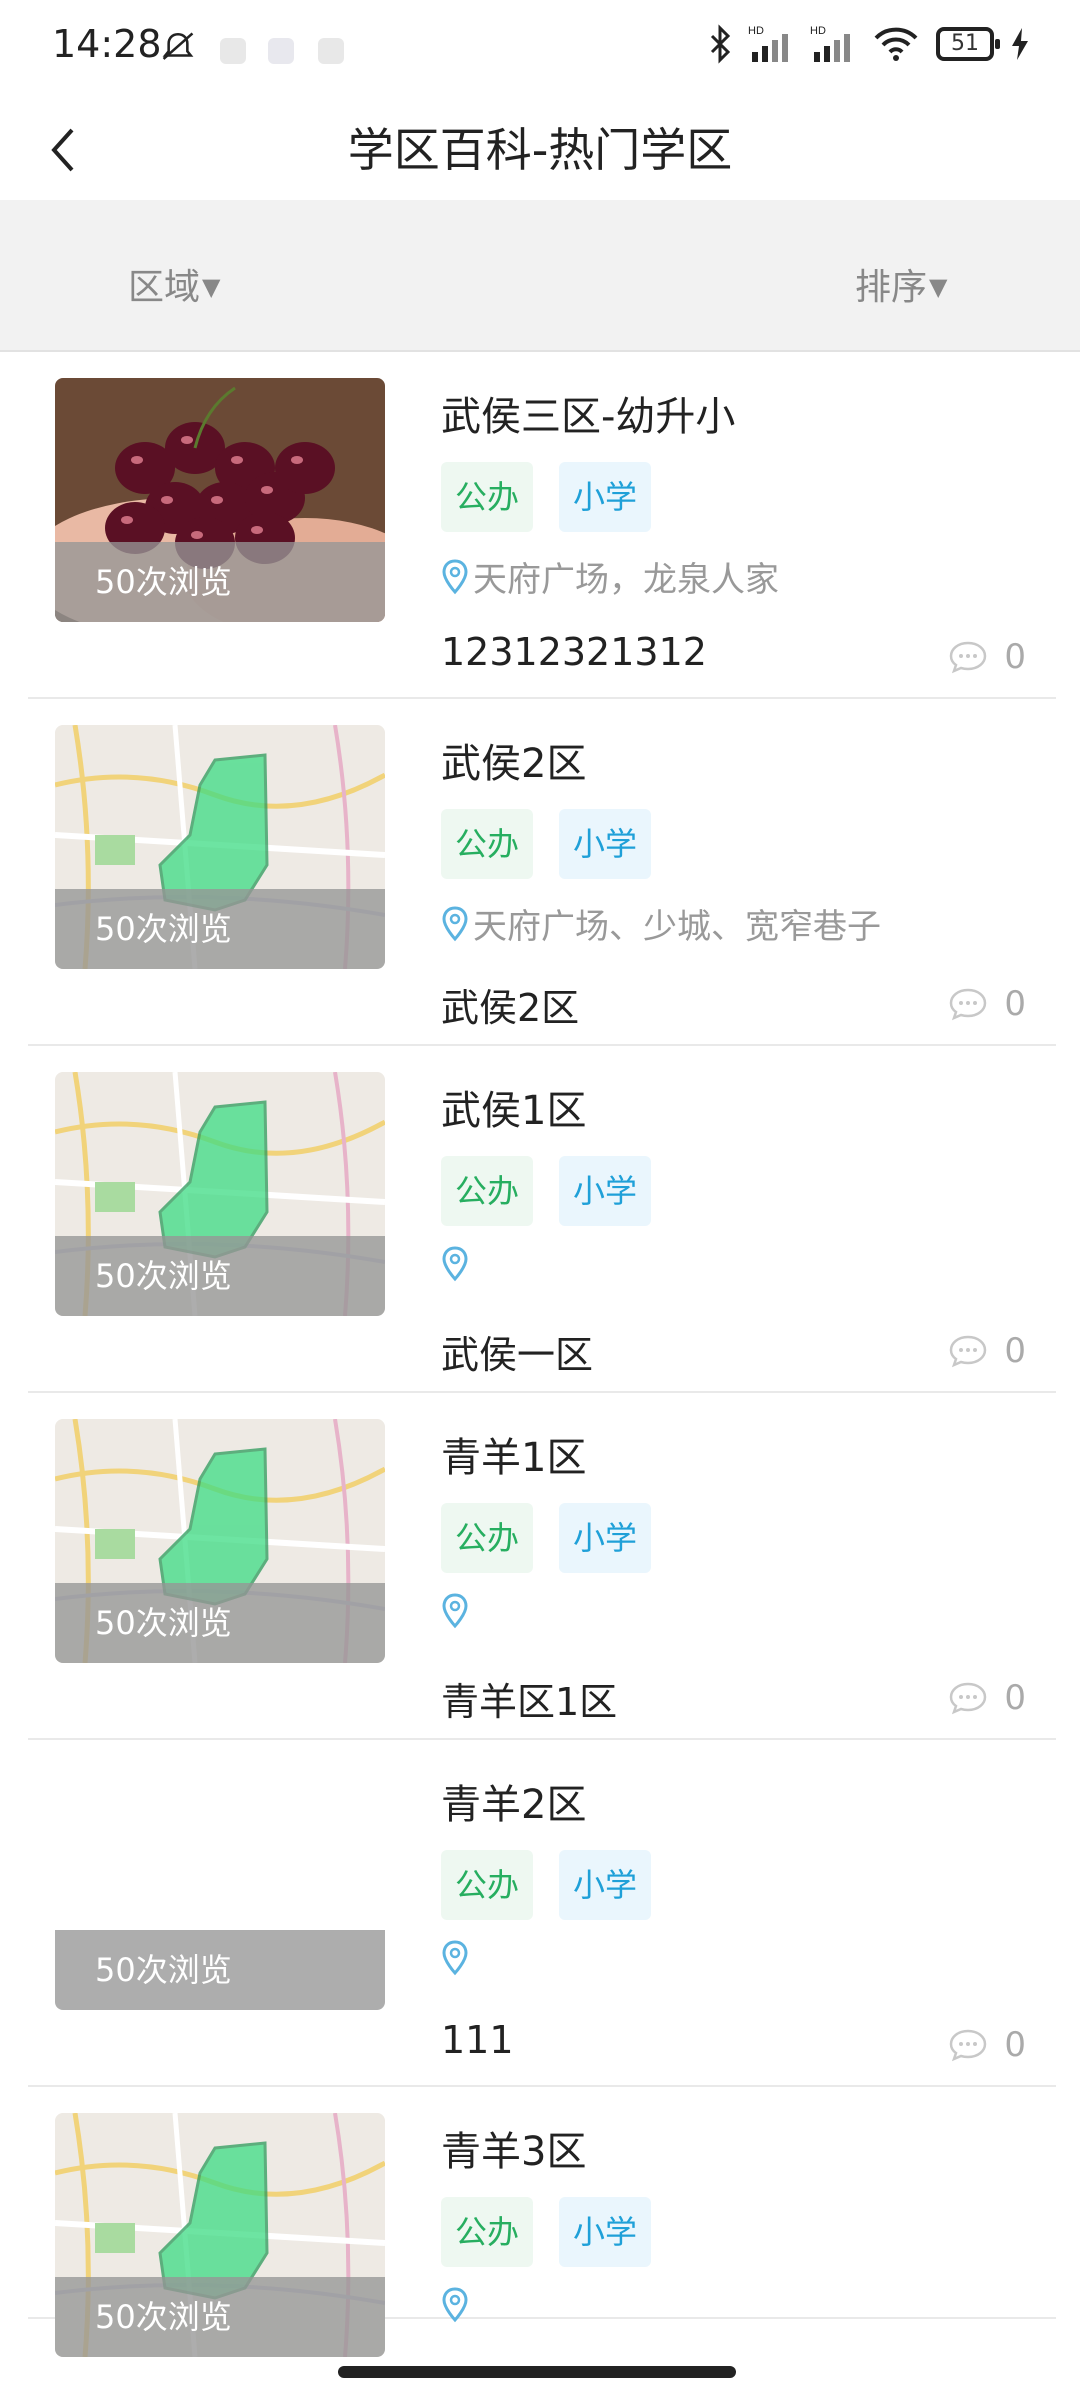  I want to click on item-title: 青羊1区, so click(514, 1458).